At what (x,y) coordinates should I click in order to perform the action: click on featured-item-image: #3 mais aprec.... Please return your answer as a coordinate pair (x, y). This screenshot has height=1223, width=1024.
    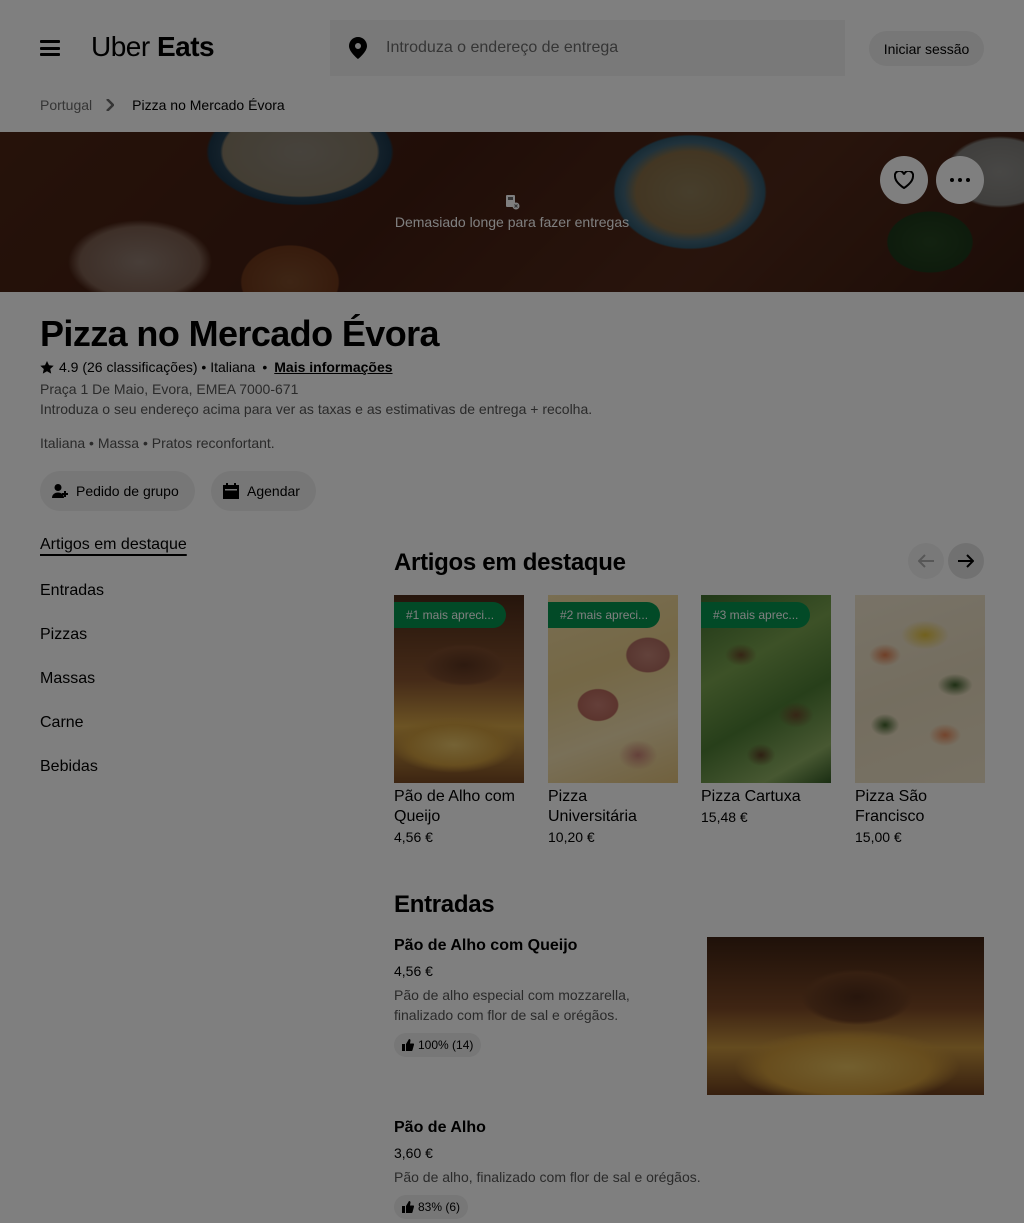
    Looking at the image, I should click on (766, 689).